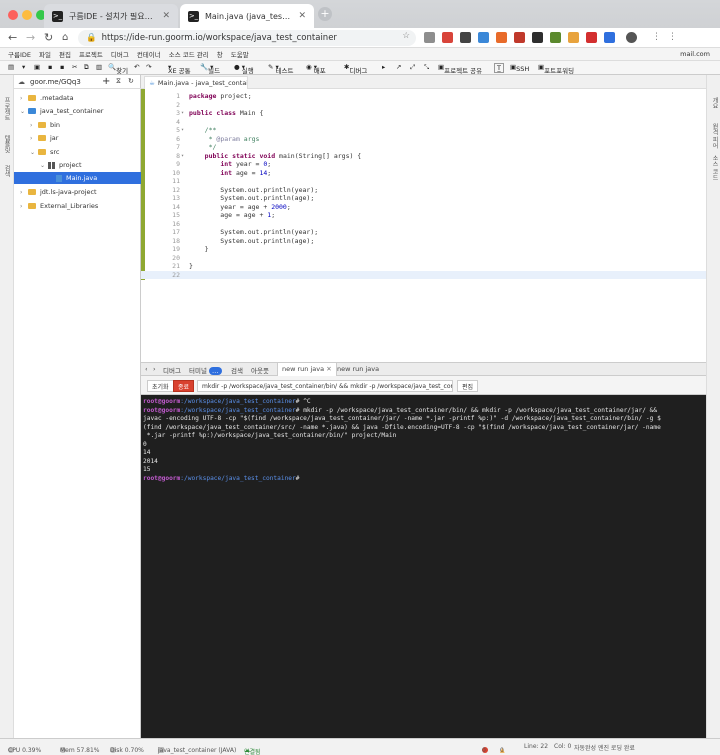  Describe the element at coordinates (86, 67) in the screenshot. I see `copy-icon: ⧉` at that location.